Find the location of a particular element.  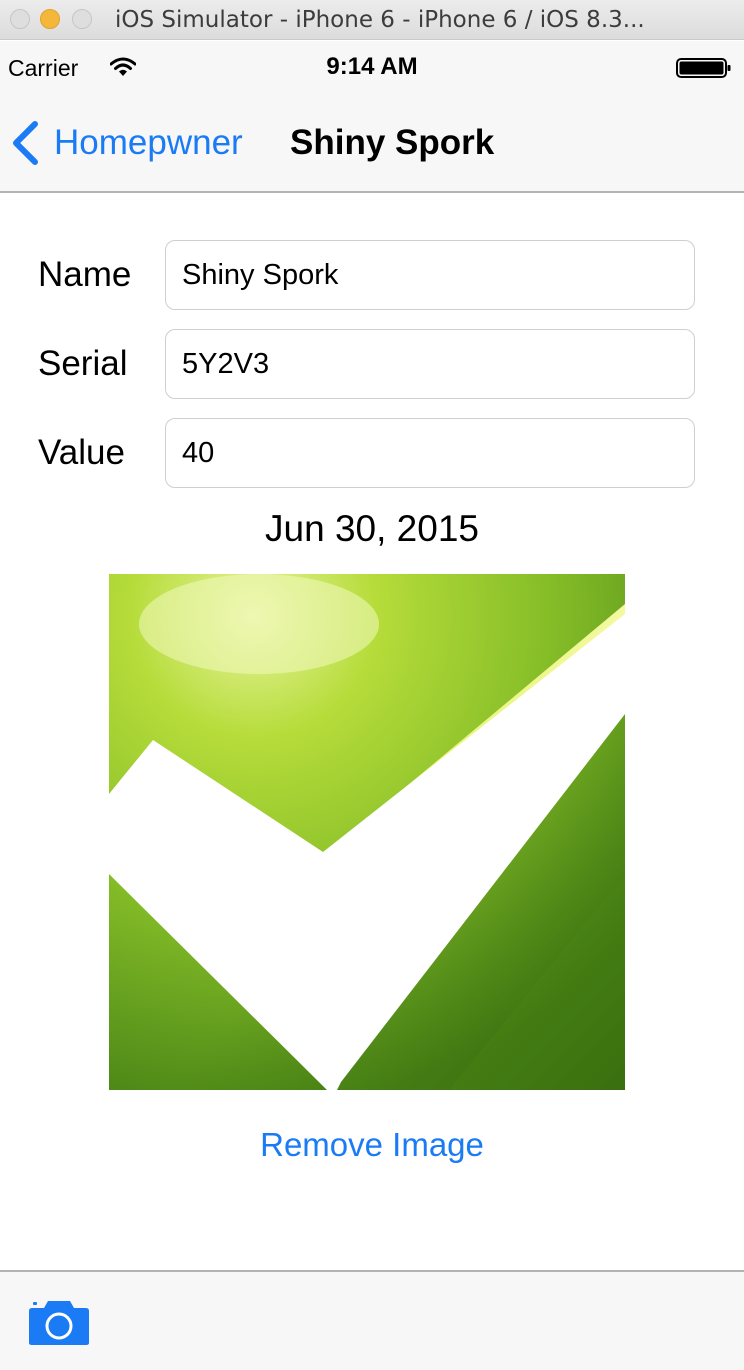

camera-icon is located at coordinates (59, 1323).